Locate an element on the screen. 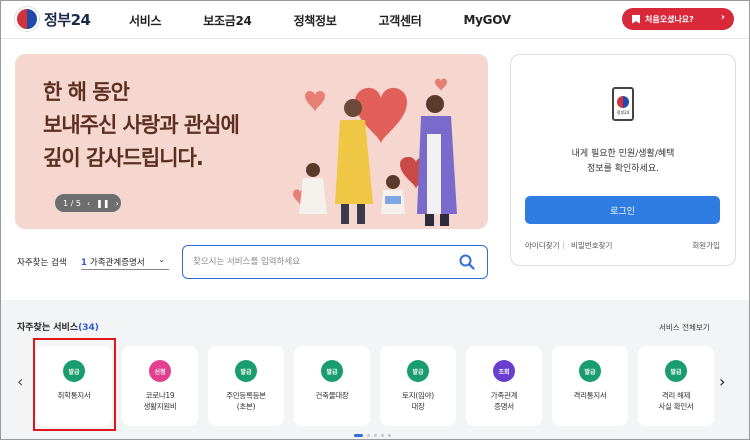  main-nav: 서비스 보조금24 정책정보 고객센터 MyGOV is located at coordinates (341, 20).